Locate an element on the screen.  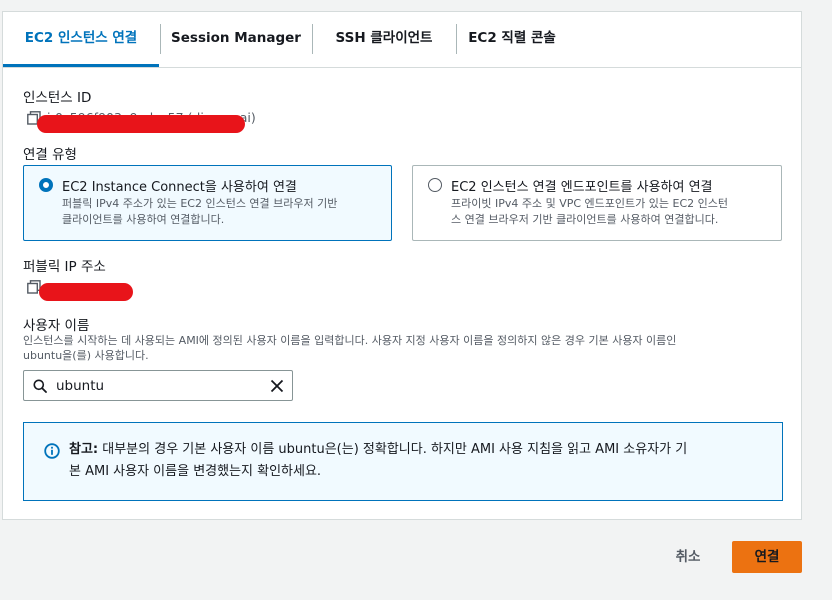
public-ip-label: 퍼블릭 IP 주소 is located at coordinates (64, 267).